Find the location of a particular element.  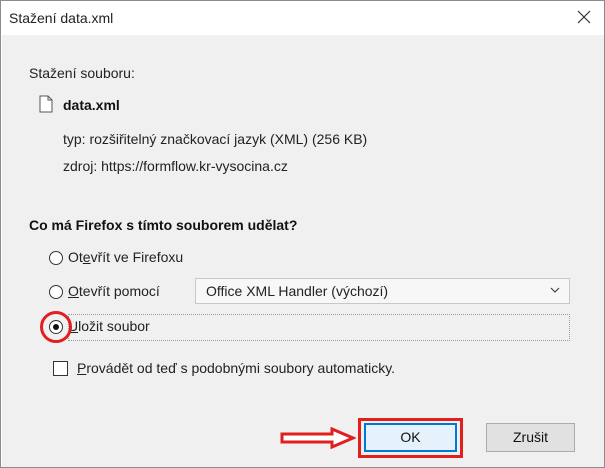

handler-select-value: Office XML Handler (výchozí) is located at coordinates (297, 291).